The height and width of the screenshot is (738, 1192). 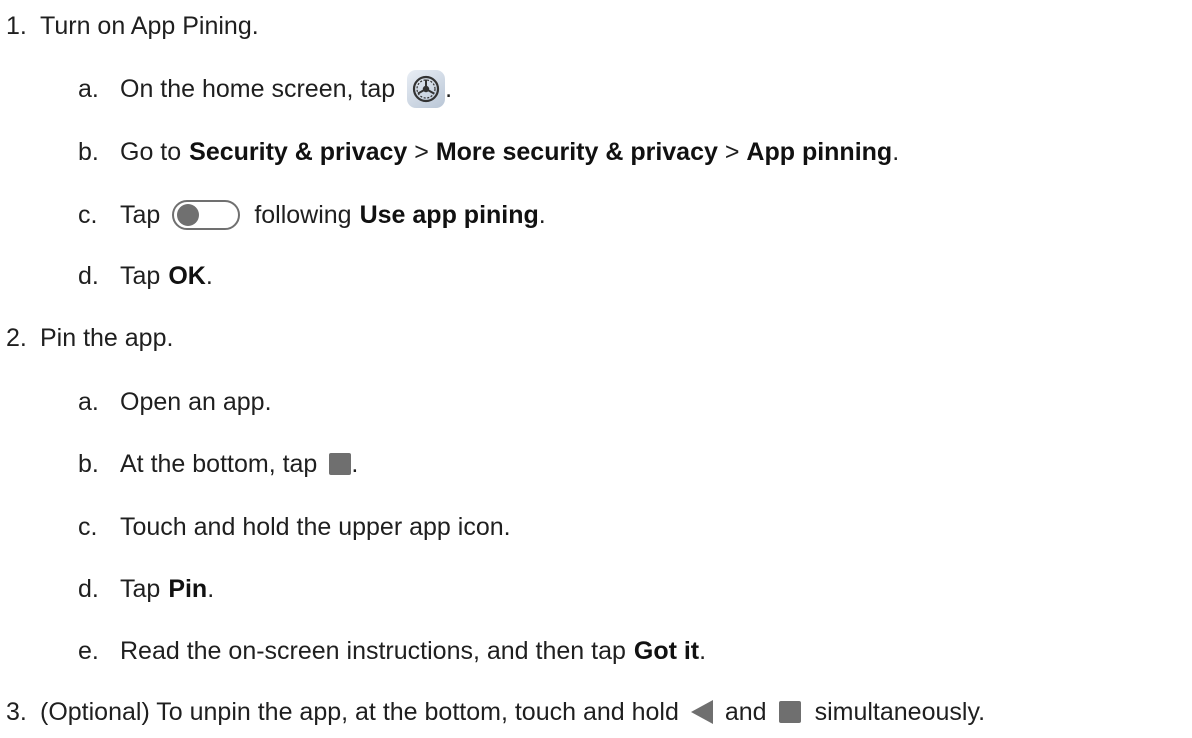 What do you see at coordinates (88, 650) in the screenshot?
I see `substep-letter: e.` at bounding box center [88, 650].